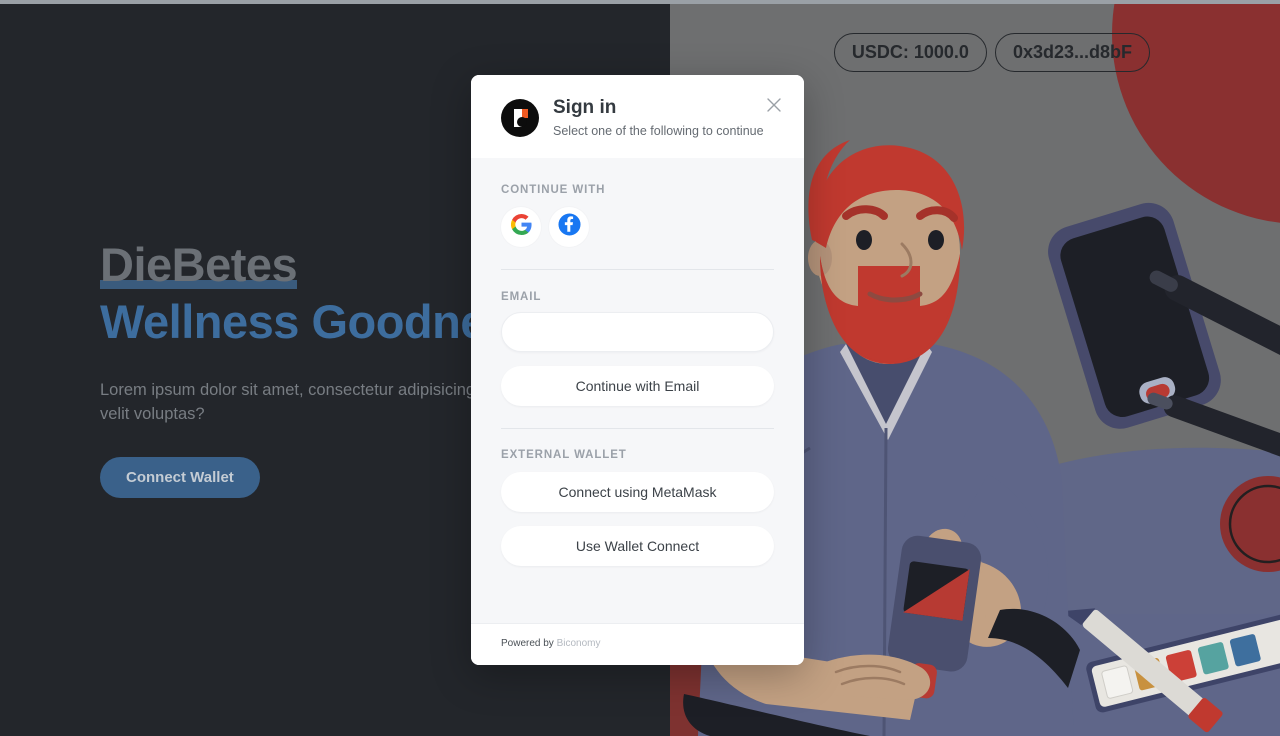 The width and height of the screenshot is (1280, 736). What do you see at coordinates (637, 428) in the screenshot?
I see `divider-after-email` at bounding box center [637, 428].